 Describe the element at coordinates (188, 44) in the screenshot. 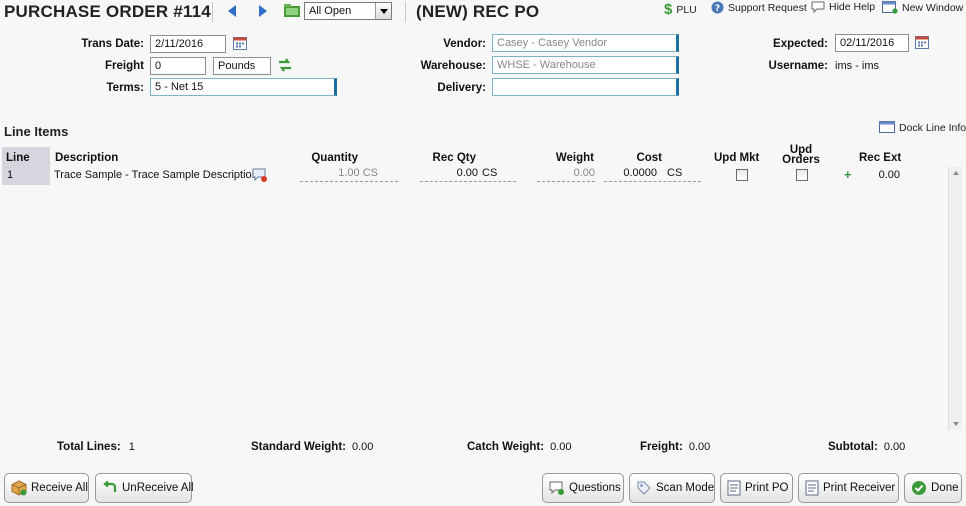

I see `trans-date-field: 2/11/2016` at that location.